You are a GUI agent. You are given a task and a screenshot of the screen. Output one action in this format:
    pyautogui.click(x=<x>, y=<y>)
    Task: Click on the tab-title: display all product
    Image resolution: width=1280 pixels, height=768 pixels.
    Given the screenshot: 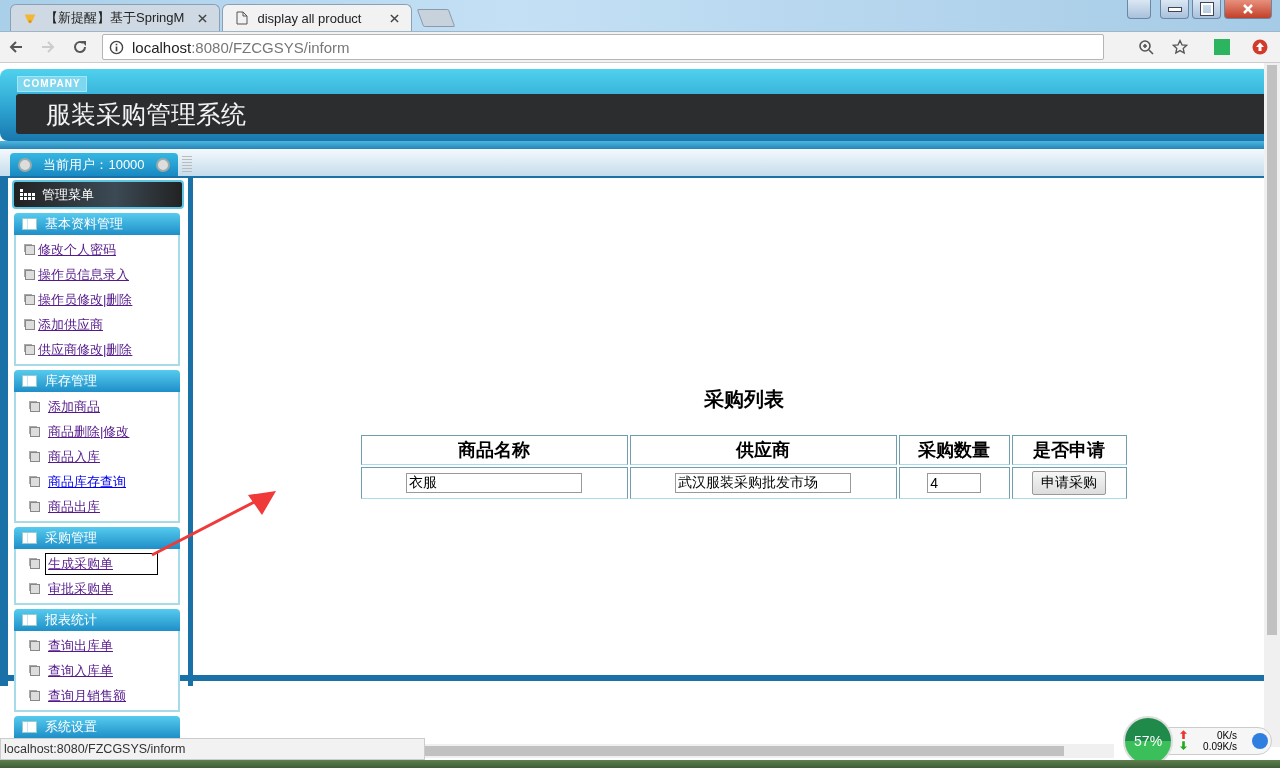 What is the action you would take?
    pyautogui.click(x=310, y=18)
    